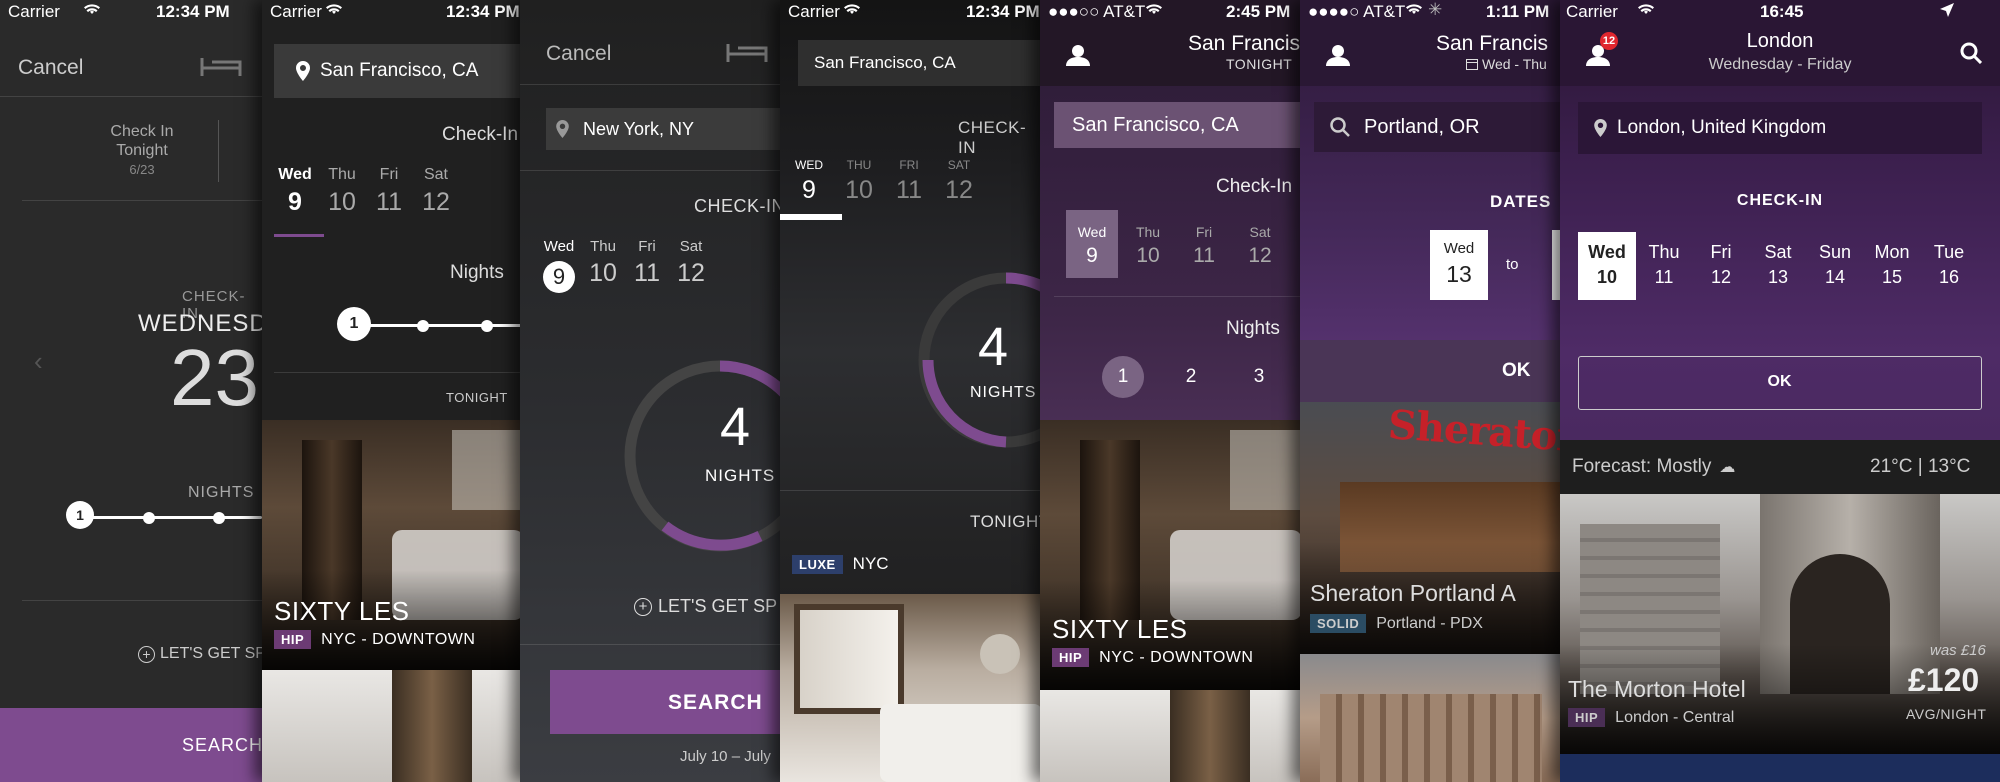 Image resolution: width=2000 pixels, height=782 pixels. Describe the element at coordinates (142, 150) in the screenshot. I see `checkin-summary: Check In Tonight 6/23` at that location.